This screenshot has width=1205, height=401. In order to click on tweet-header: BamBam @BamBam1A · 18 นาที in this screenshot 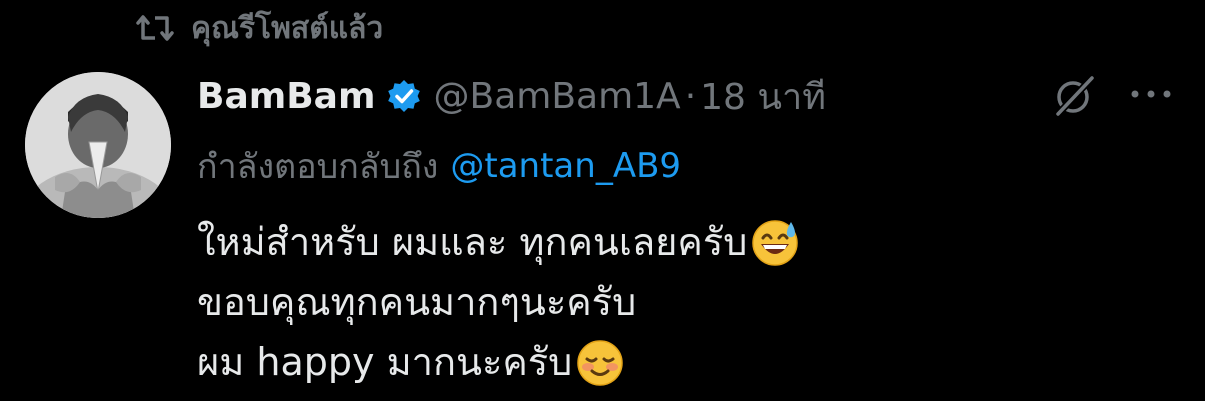, I will do `click(511, 96)`.